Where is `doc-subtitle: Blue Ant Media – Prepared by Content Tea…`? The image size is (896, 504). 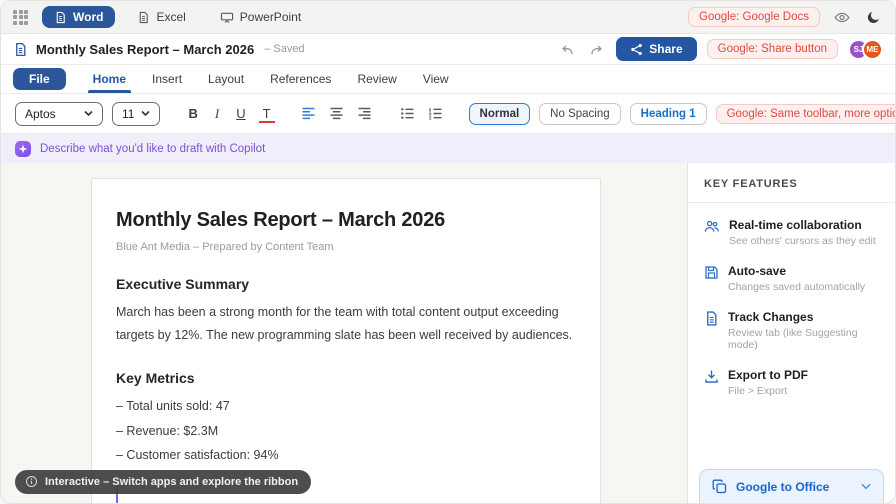 doc-subtitle: Blue Ant Media – Prepared by Content Tea… is located at coordinates (225, 247).